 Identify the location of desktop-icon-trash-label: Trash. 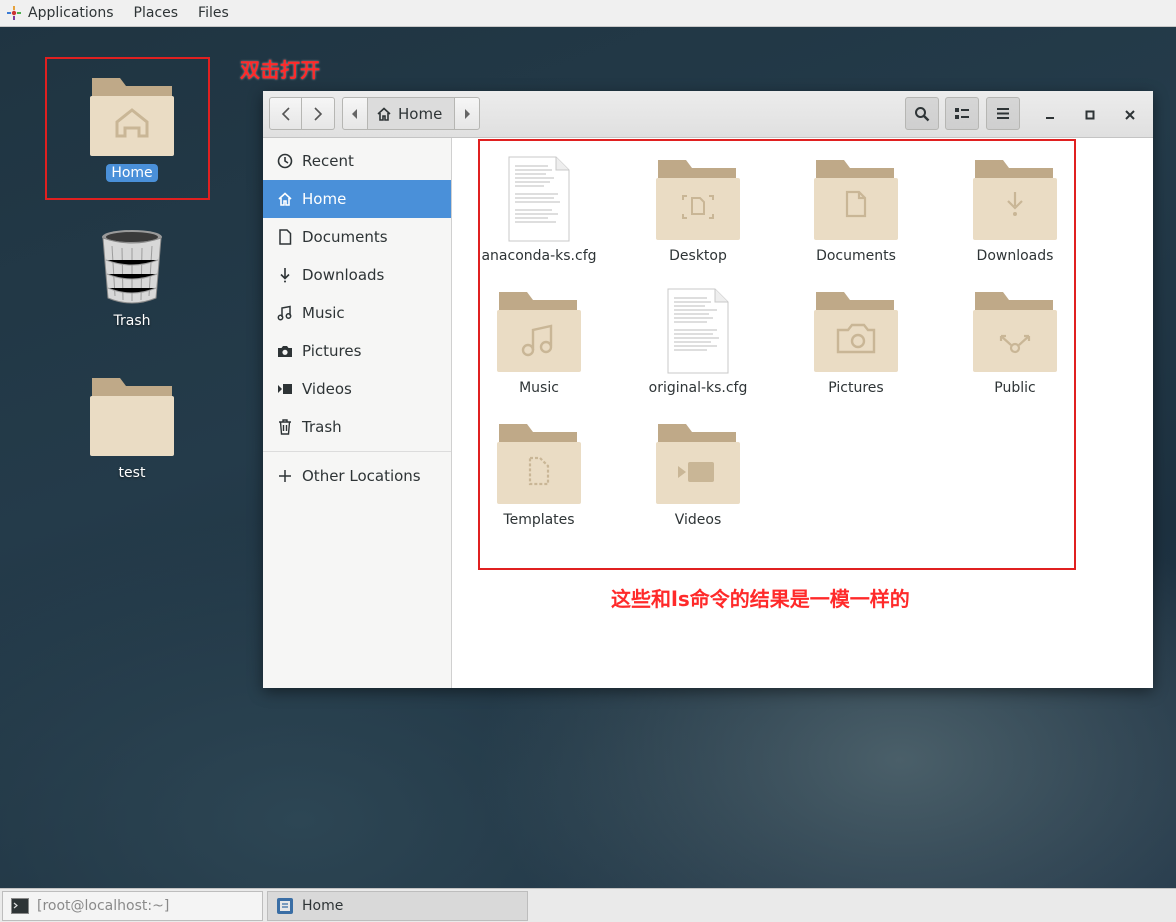
(132, 321).